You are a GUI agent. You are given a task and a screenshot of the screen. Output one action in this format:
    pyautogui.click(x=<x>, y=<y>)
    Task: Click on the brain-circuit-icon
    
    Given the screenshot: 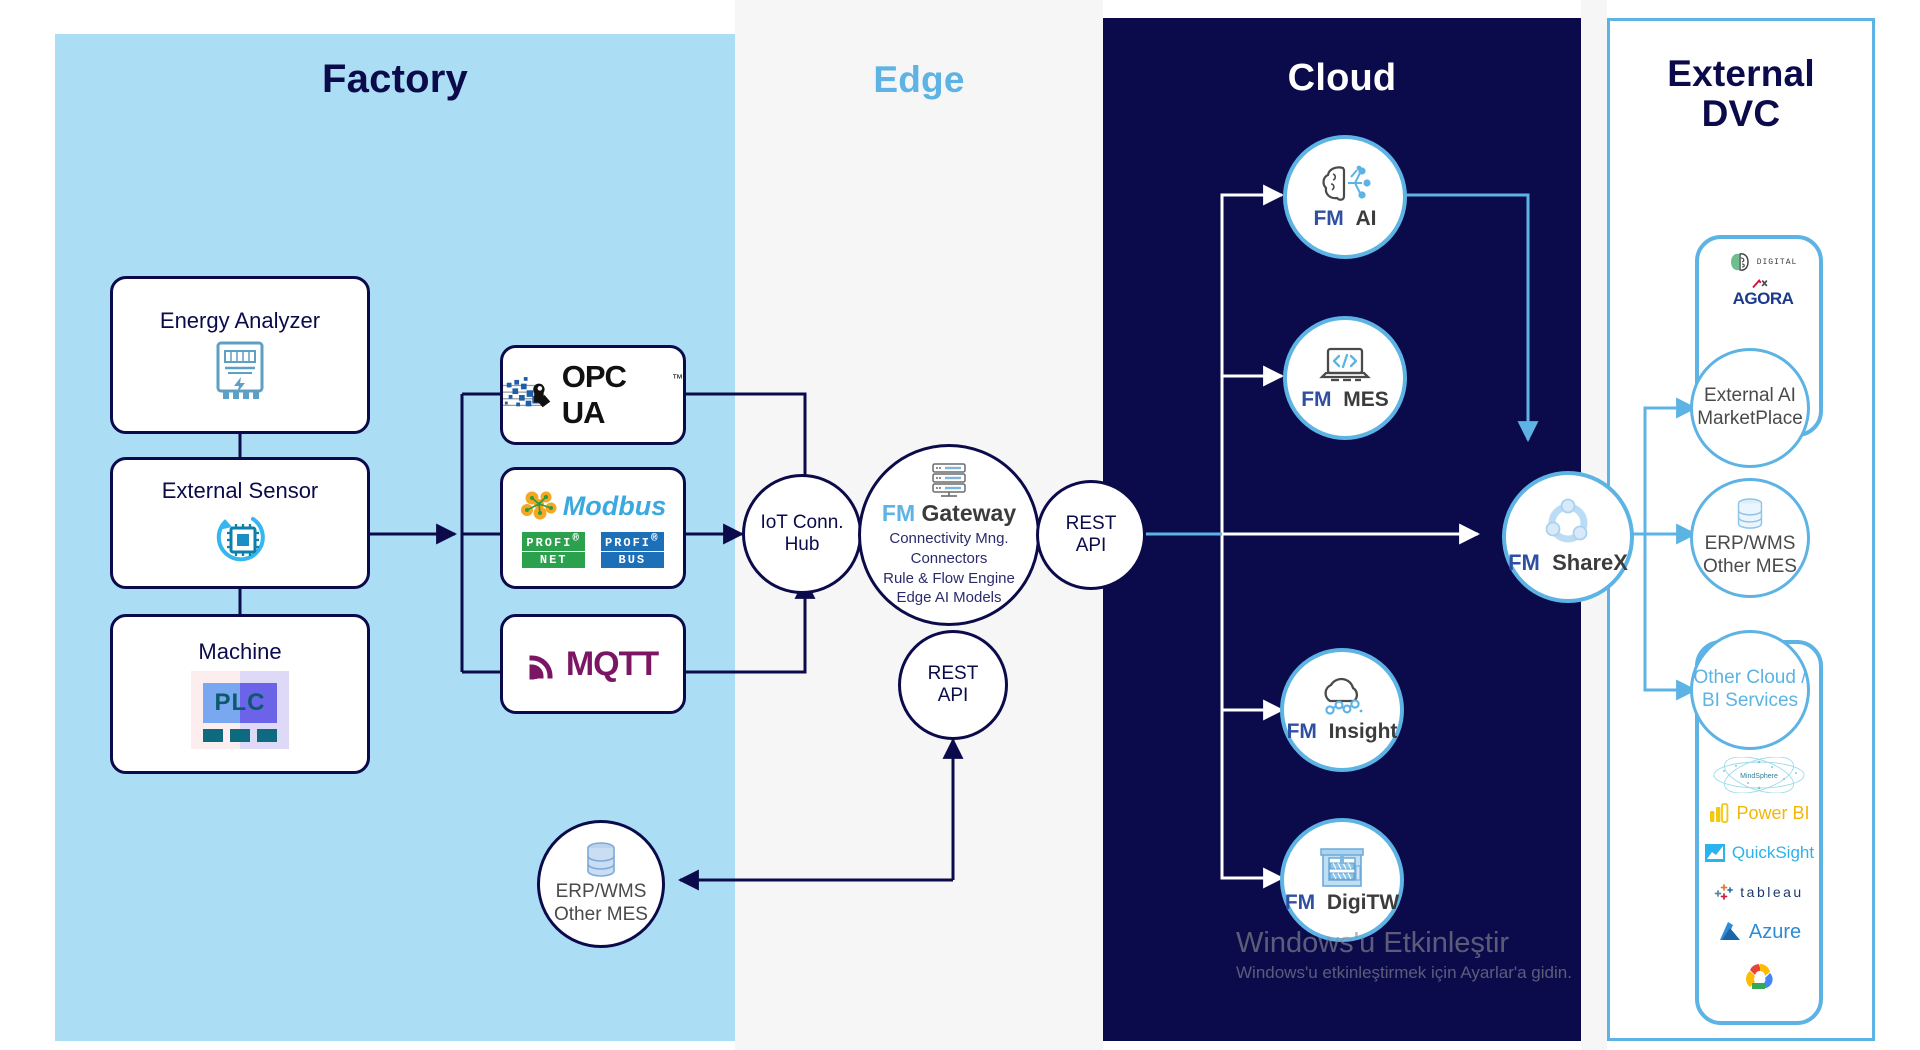 What is the action you would take?
    pyautogui.click(x=1346, y=183)
    